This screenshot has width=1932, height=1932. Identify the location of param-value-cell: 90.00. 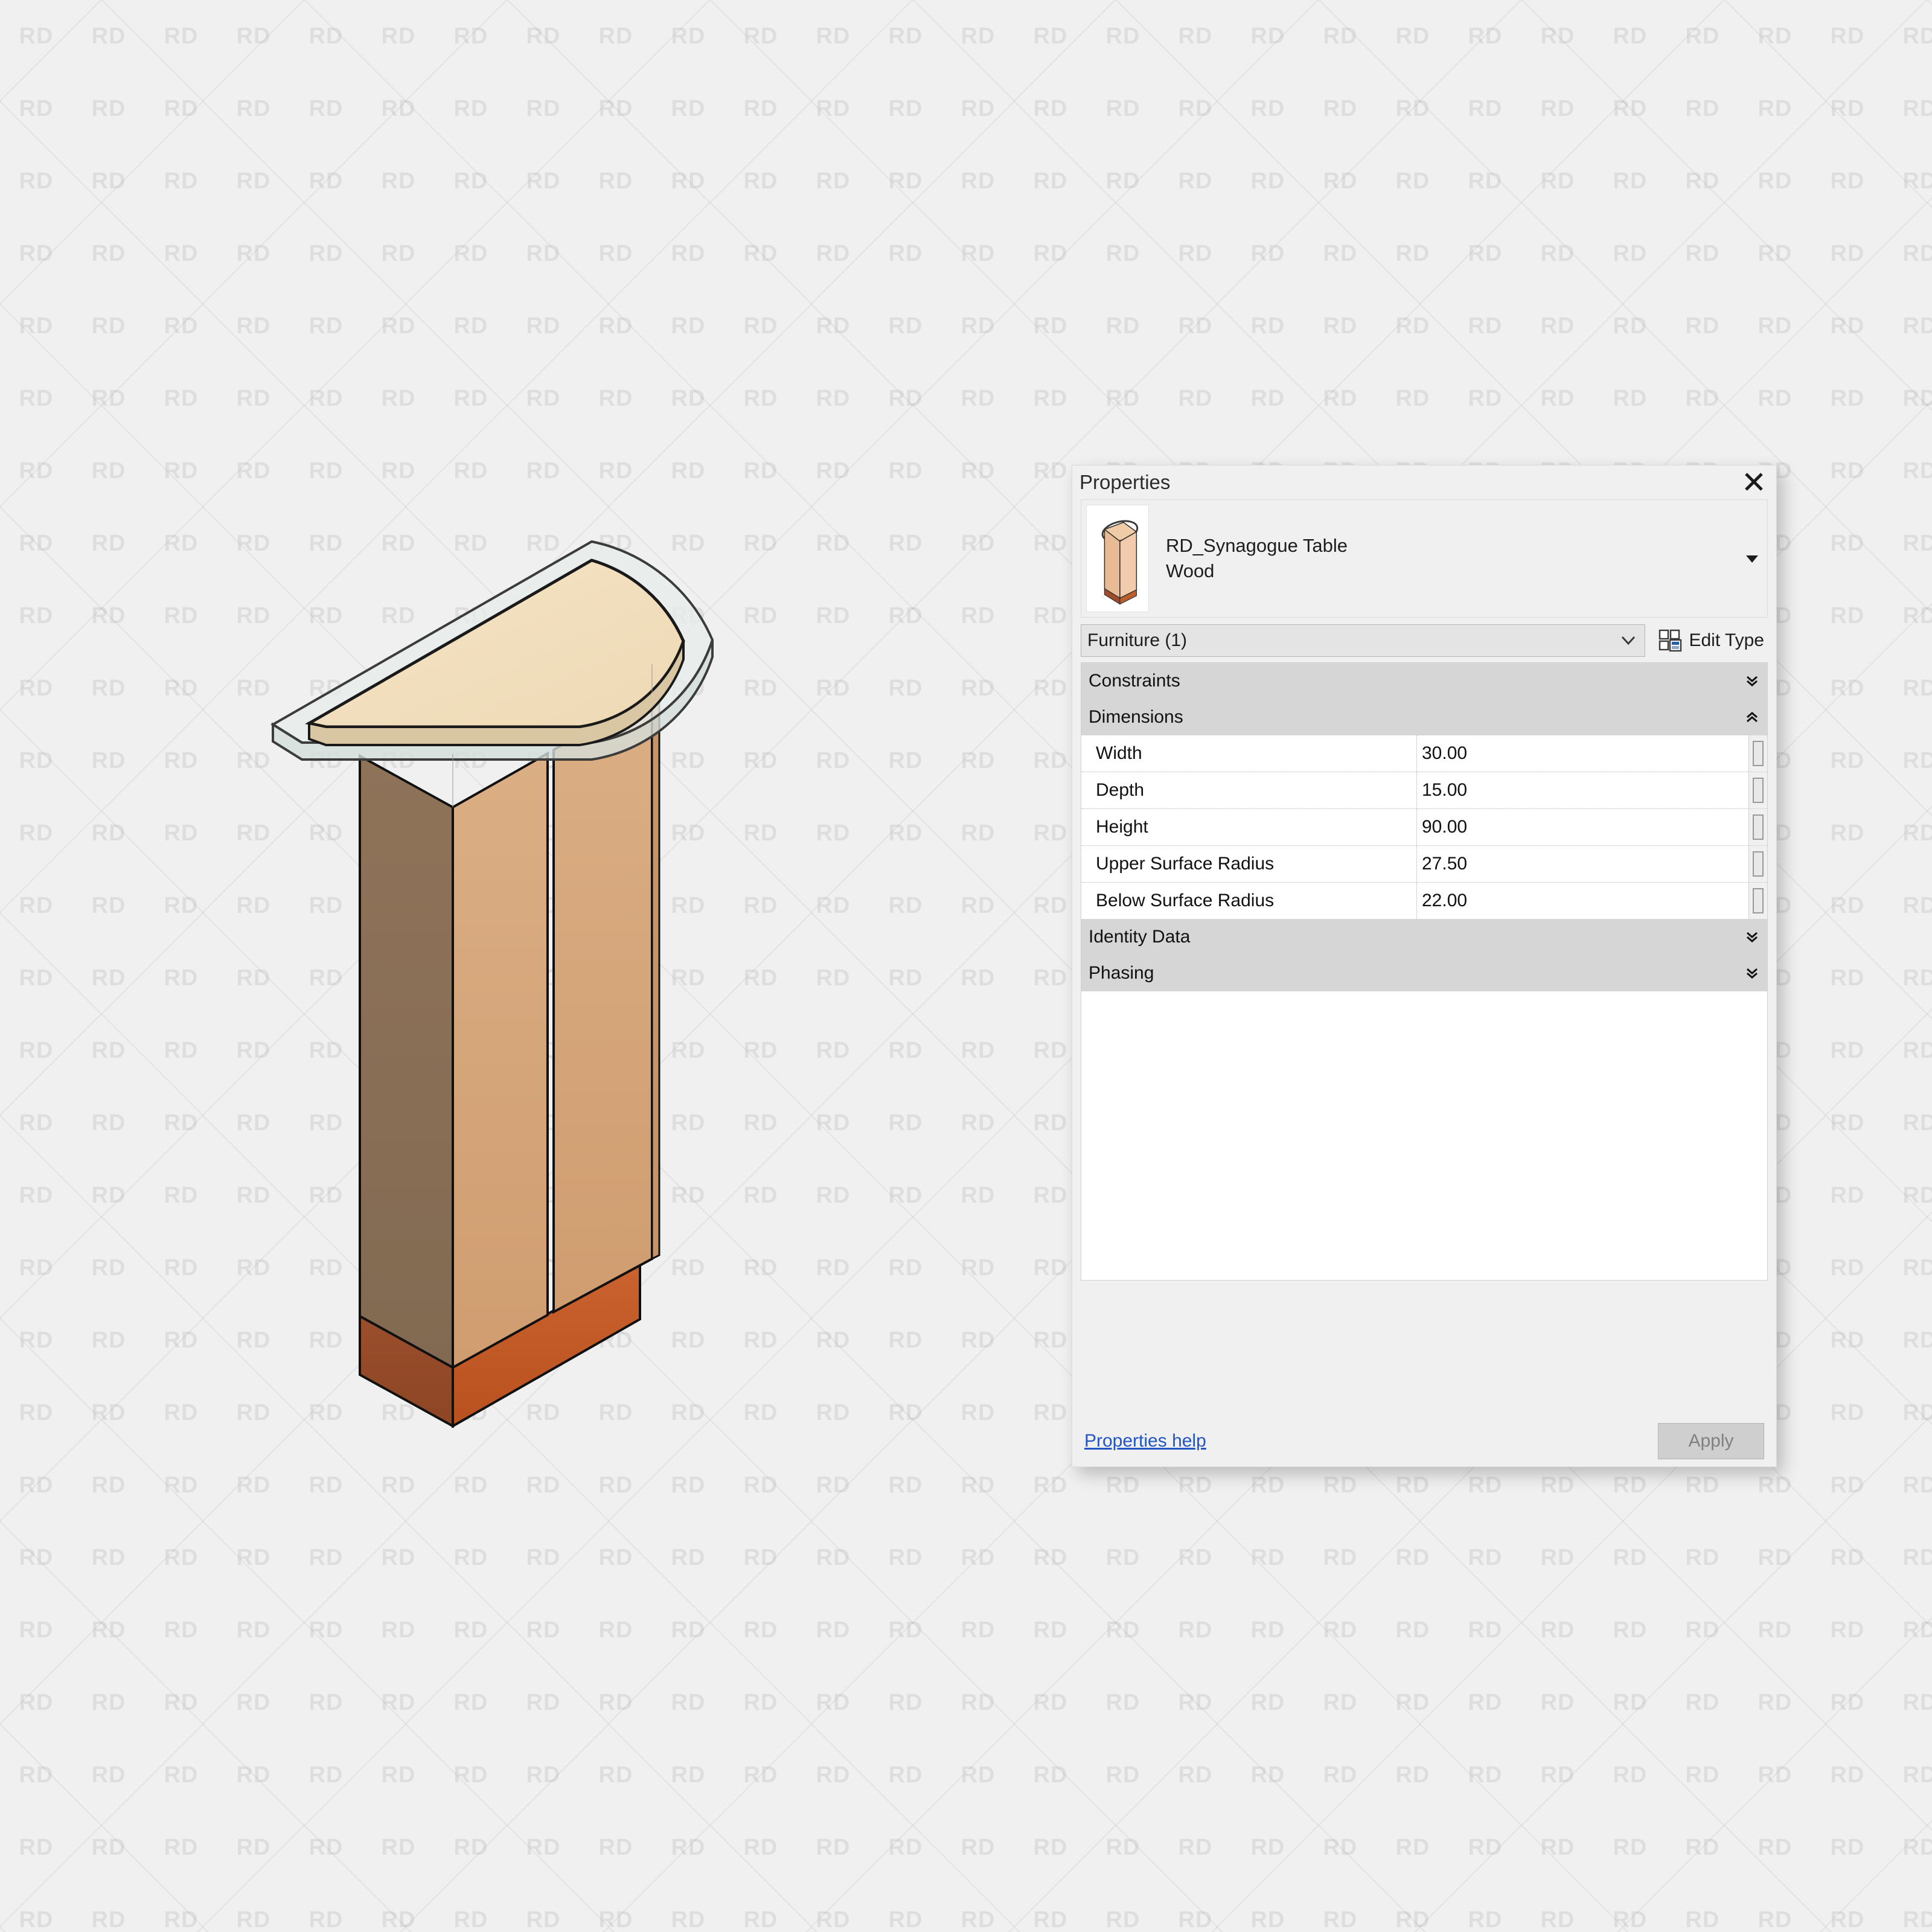
(1583, 827).